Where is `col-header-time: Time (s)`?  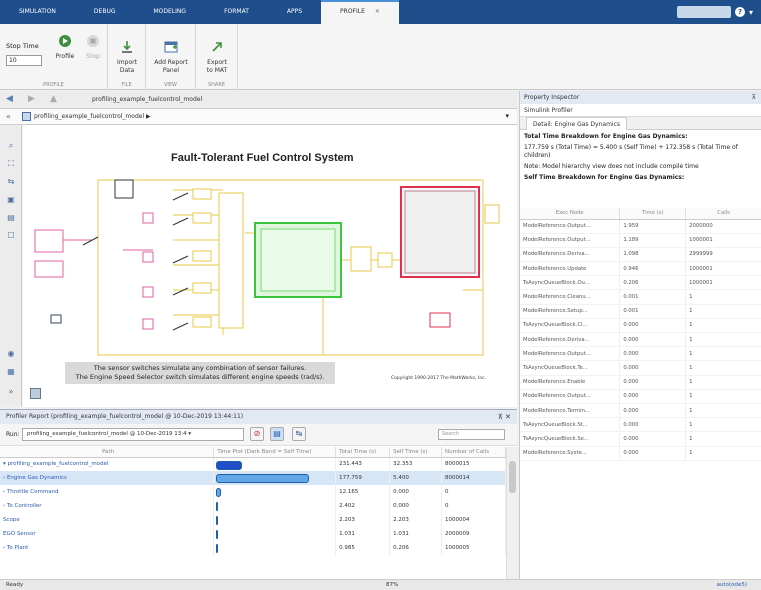 col-header-time: Time (s) is located at coordinates (653, 214).